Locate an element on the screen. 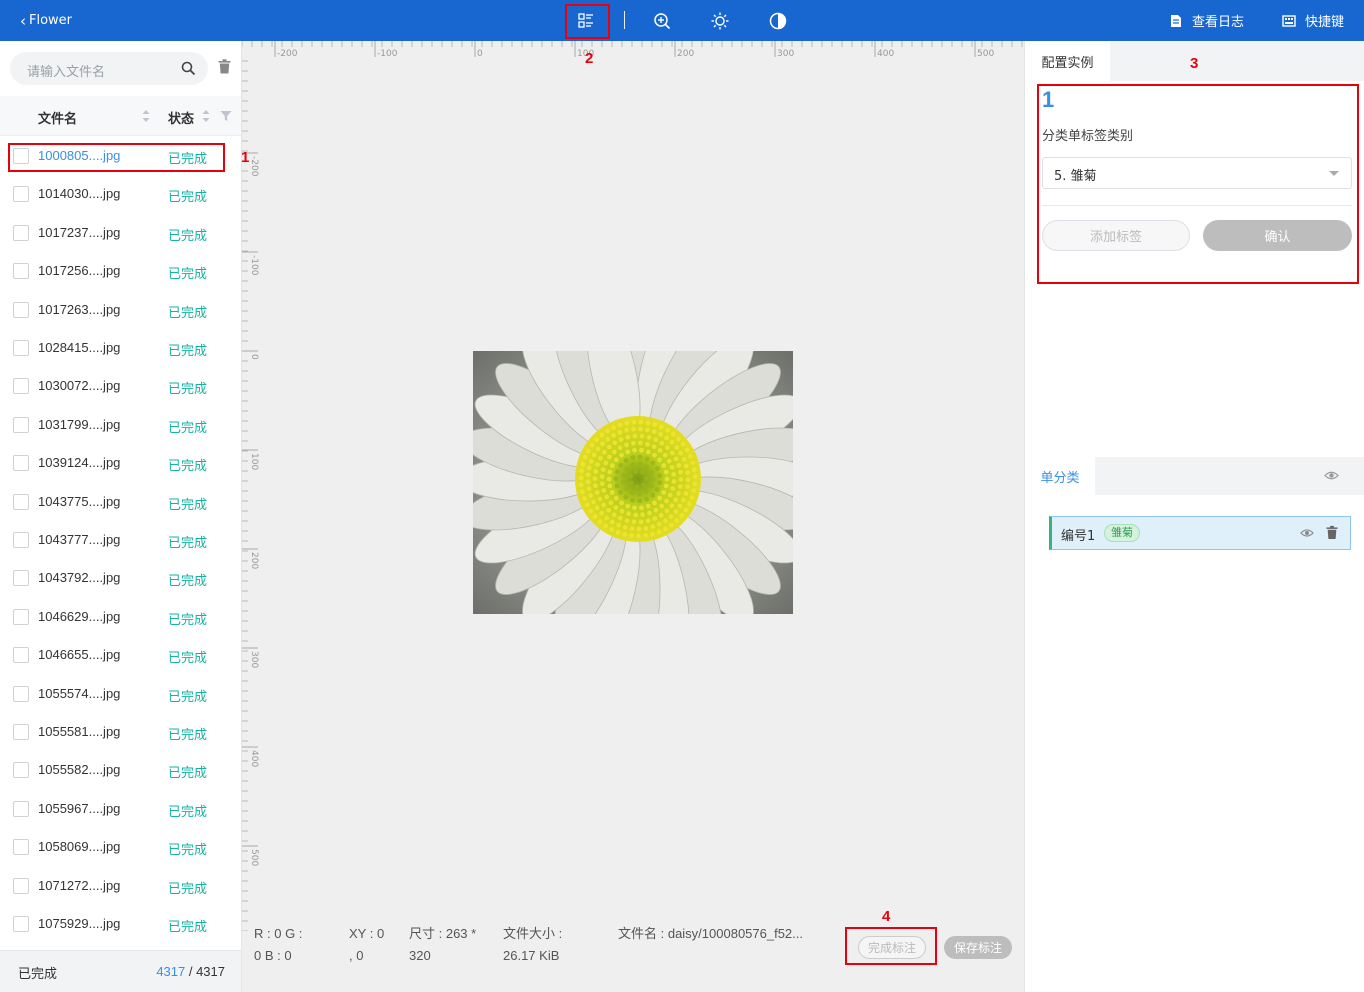  file-row: 1055582....jpg 已完成 is located at coordinates (120, 770).